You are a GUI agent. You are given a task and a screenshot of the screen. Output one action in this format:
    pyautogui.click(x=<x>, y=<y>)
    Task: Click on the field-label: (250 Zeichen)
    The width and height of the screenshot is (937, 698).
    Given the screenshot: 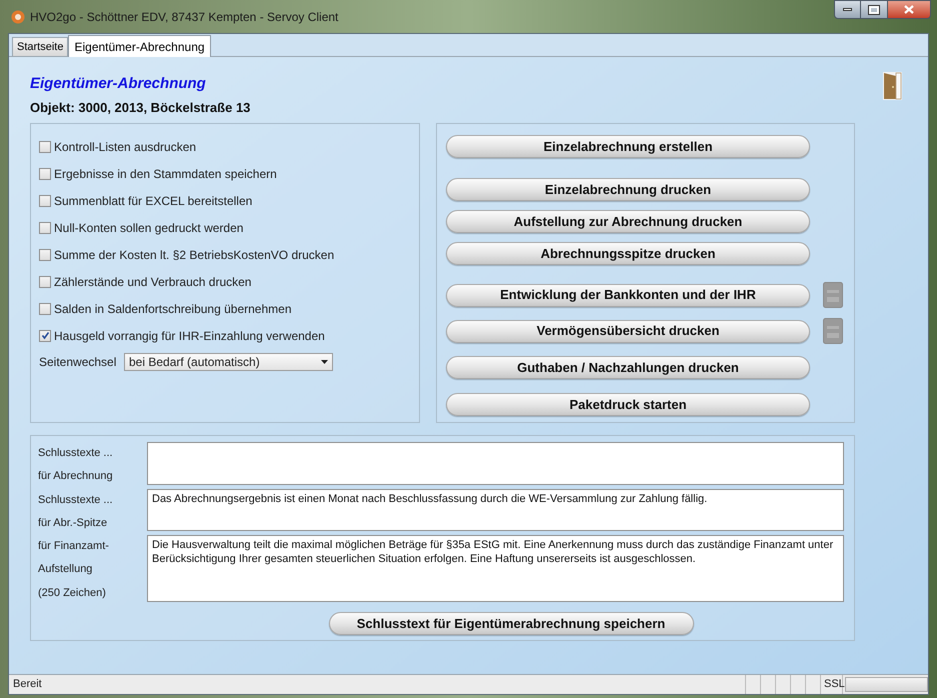 What is the action you would take?
    pyautogui.click(x=72, y=593)
    